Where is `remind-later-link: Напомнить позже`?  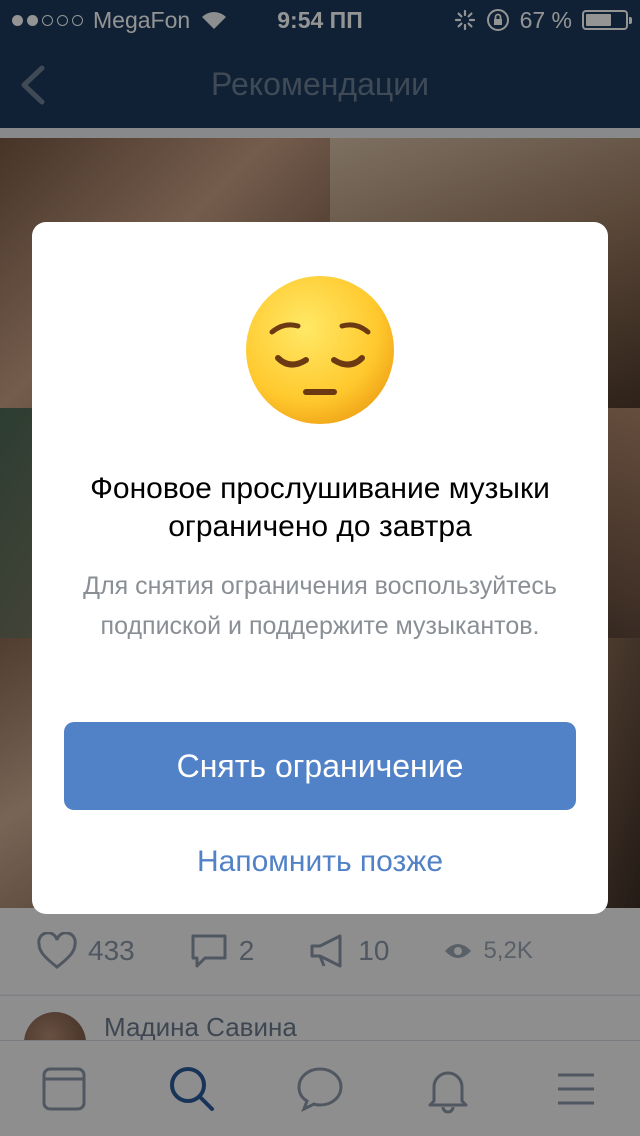 remind-later-link: Напомнить позже is located at coordinates (320, 862).